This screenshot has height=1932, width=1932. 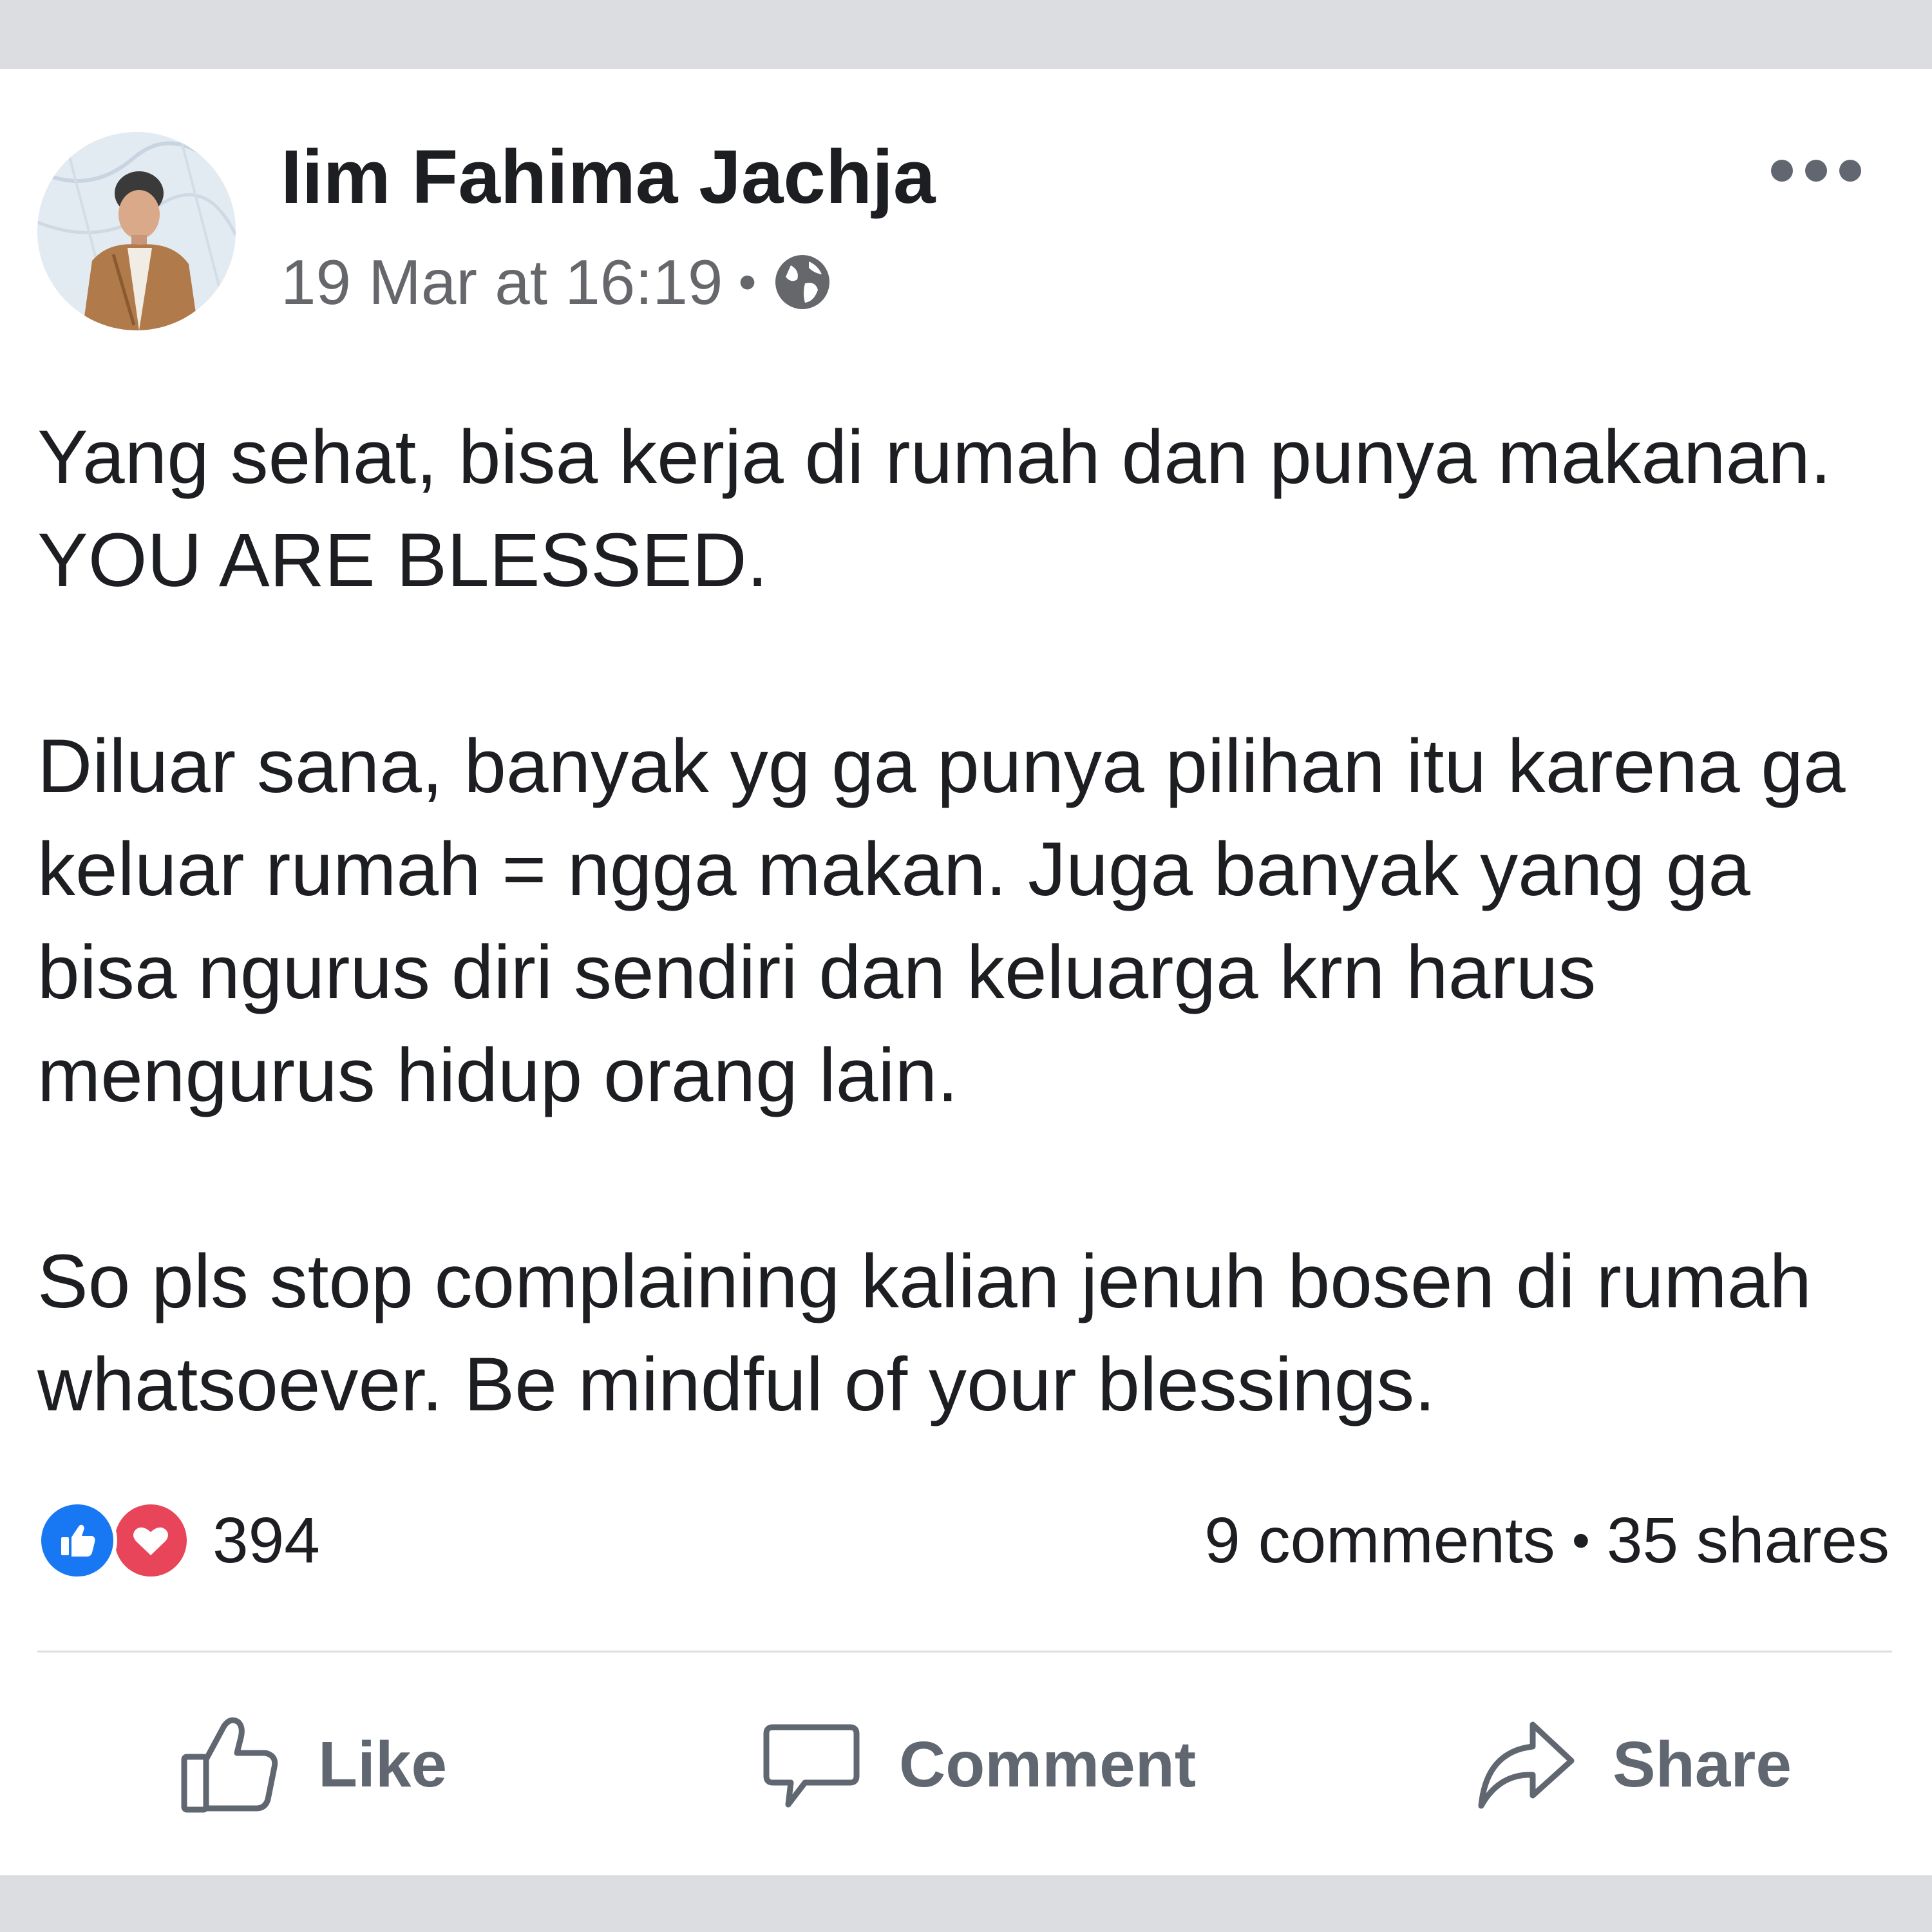 I want to click on globe-icon, so click(x=803, y=282).